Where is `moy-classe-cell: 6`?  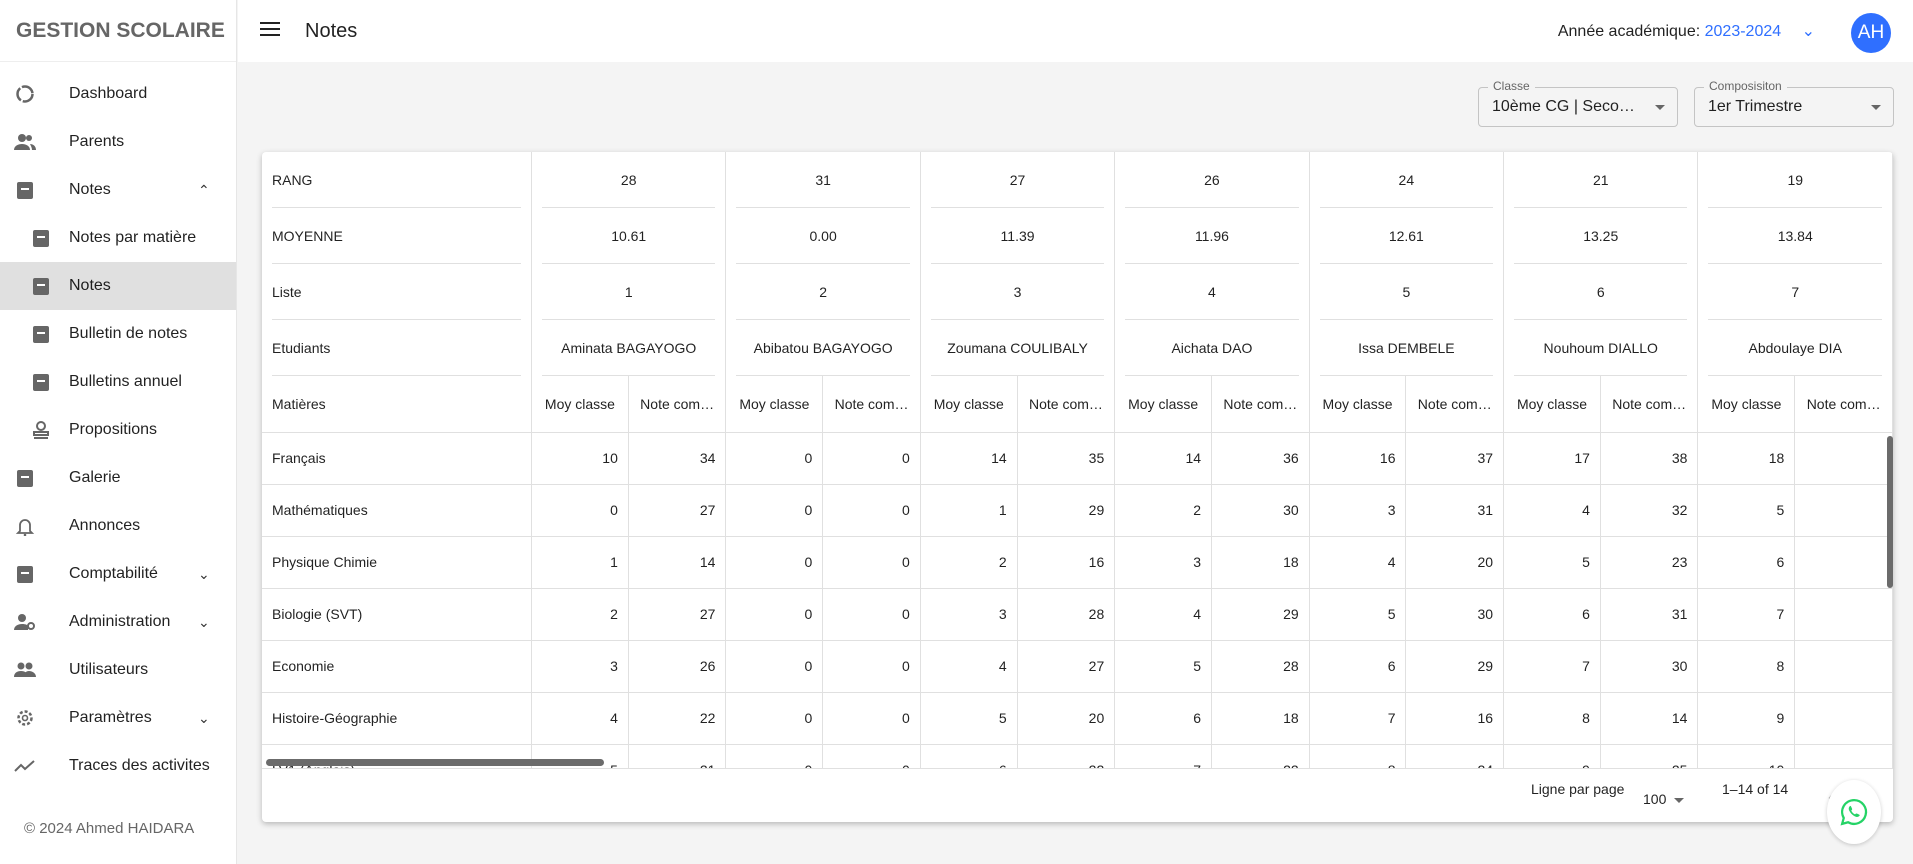 moy-classe-cell: 6 is located at coordinates (1552, 614).